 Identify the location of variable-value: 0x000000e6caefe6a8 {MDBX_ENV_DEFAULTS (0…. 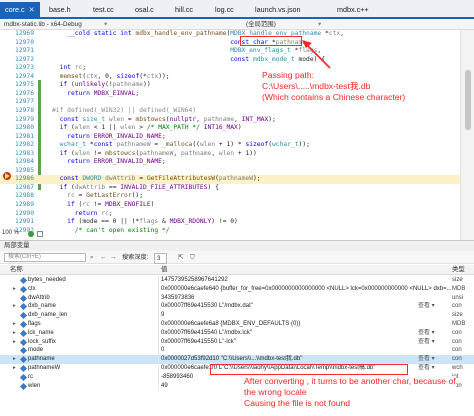
(230, 324).